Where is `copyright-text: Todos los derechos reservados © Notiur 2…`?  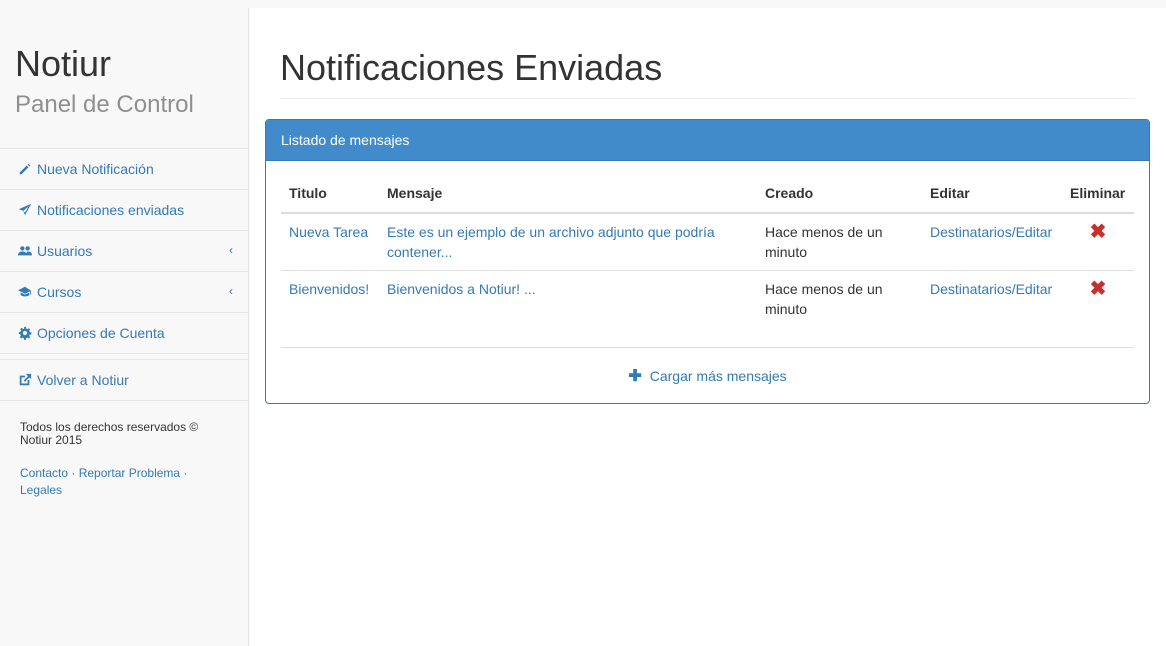
copyright-text: Todos los derechos reservados © Notiur 2… is located at coordinates (109, 433).